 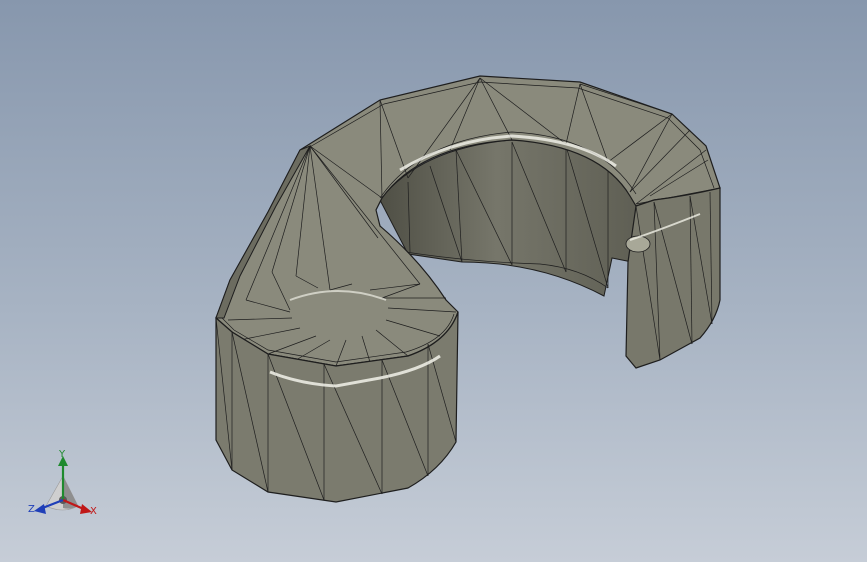 What do you see at coordinates (673, 278) in the screenshot?
I see `right-arm-wall` at bounding box center [673, 278].